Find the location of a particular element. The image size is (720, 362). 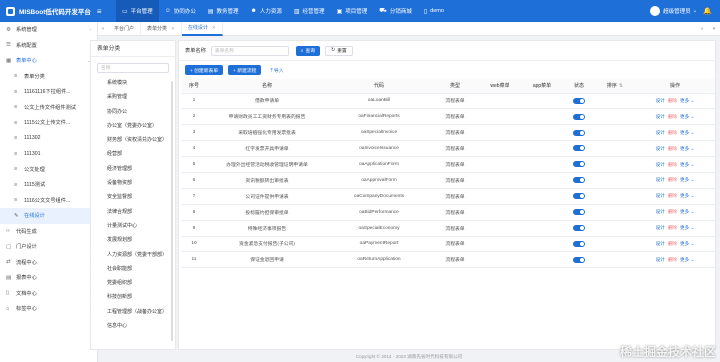

create-flow-button: + 新建流程 is located at coordinates (245, 70).